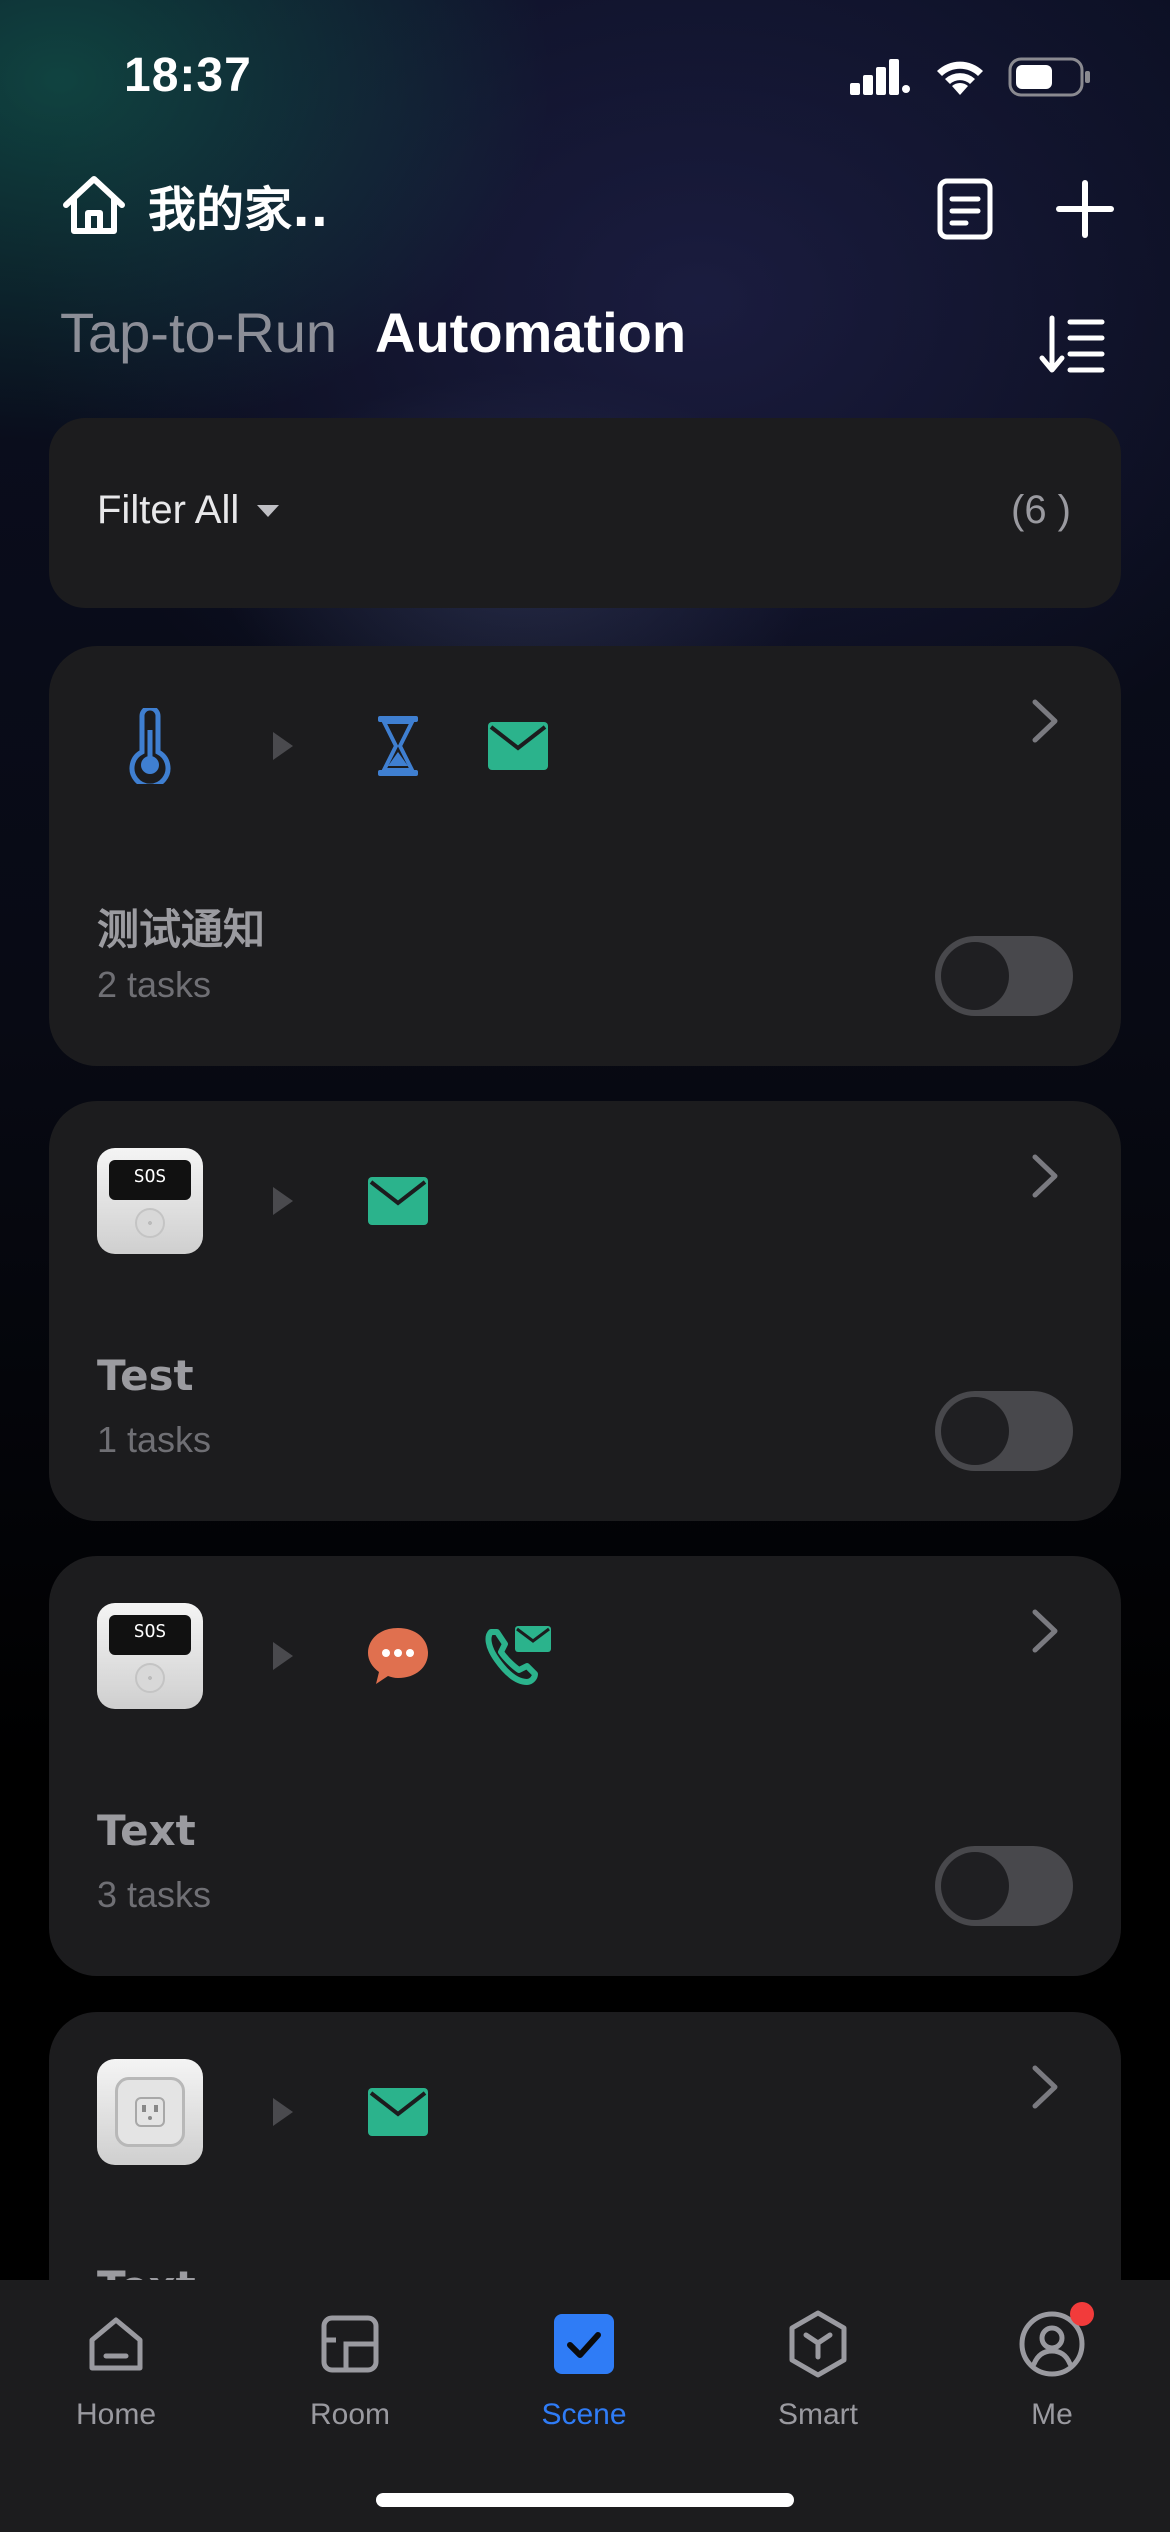  I want to click on scene-tabs: Tap-to-Run Automation, so click(373, 345).